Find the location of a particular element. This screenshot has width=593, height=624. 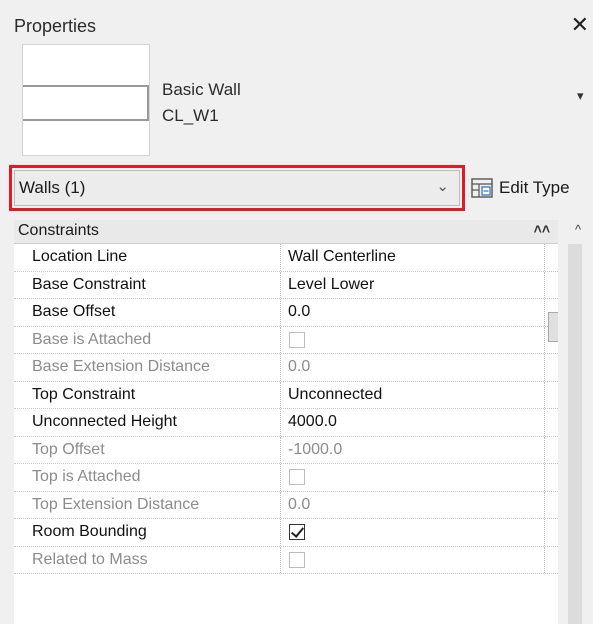

property-name: Top Offset is located at coordinates (68, 449).